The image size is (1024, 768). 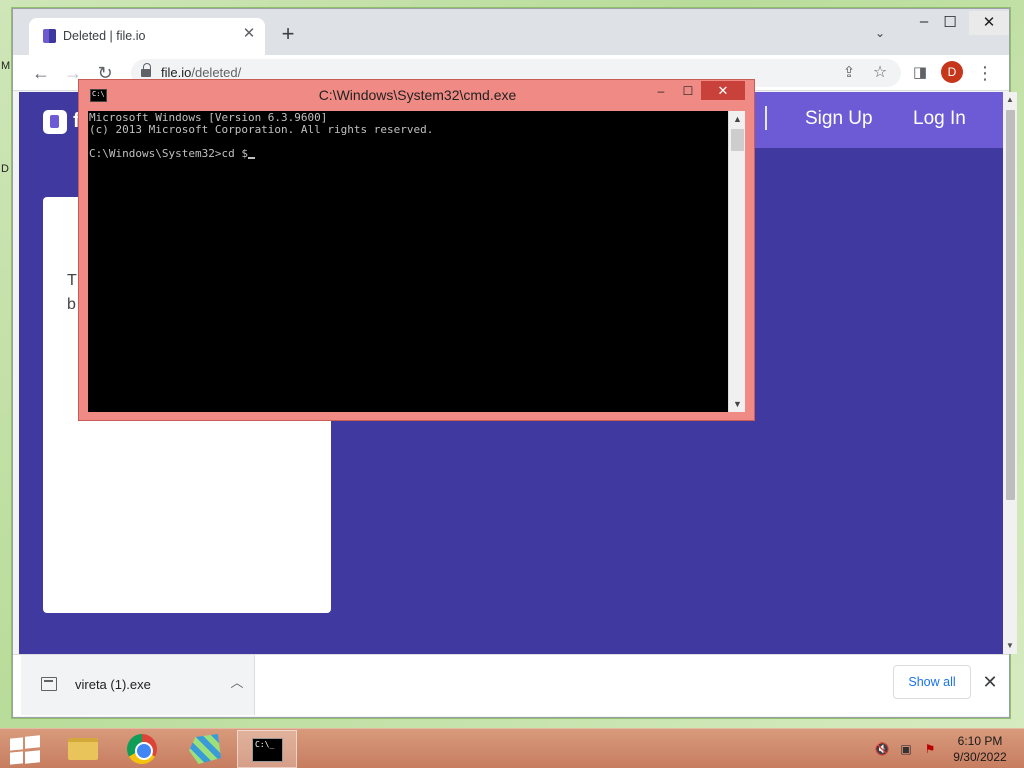 I want to click on folder-icon, so click(x=83, y=749).